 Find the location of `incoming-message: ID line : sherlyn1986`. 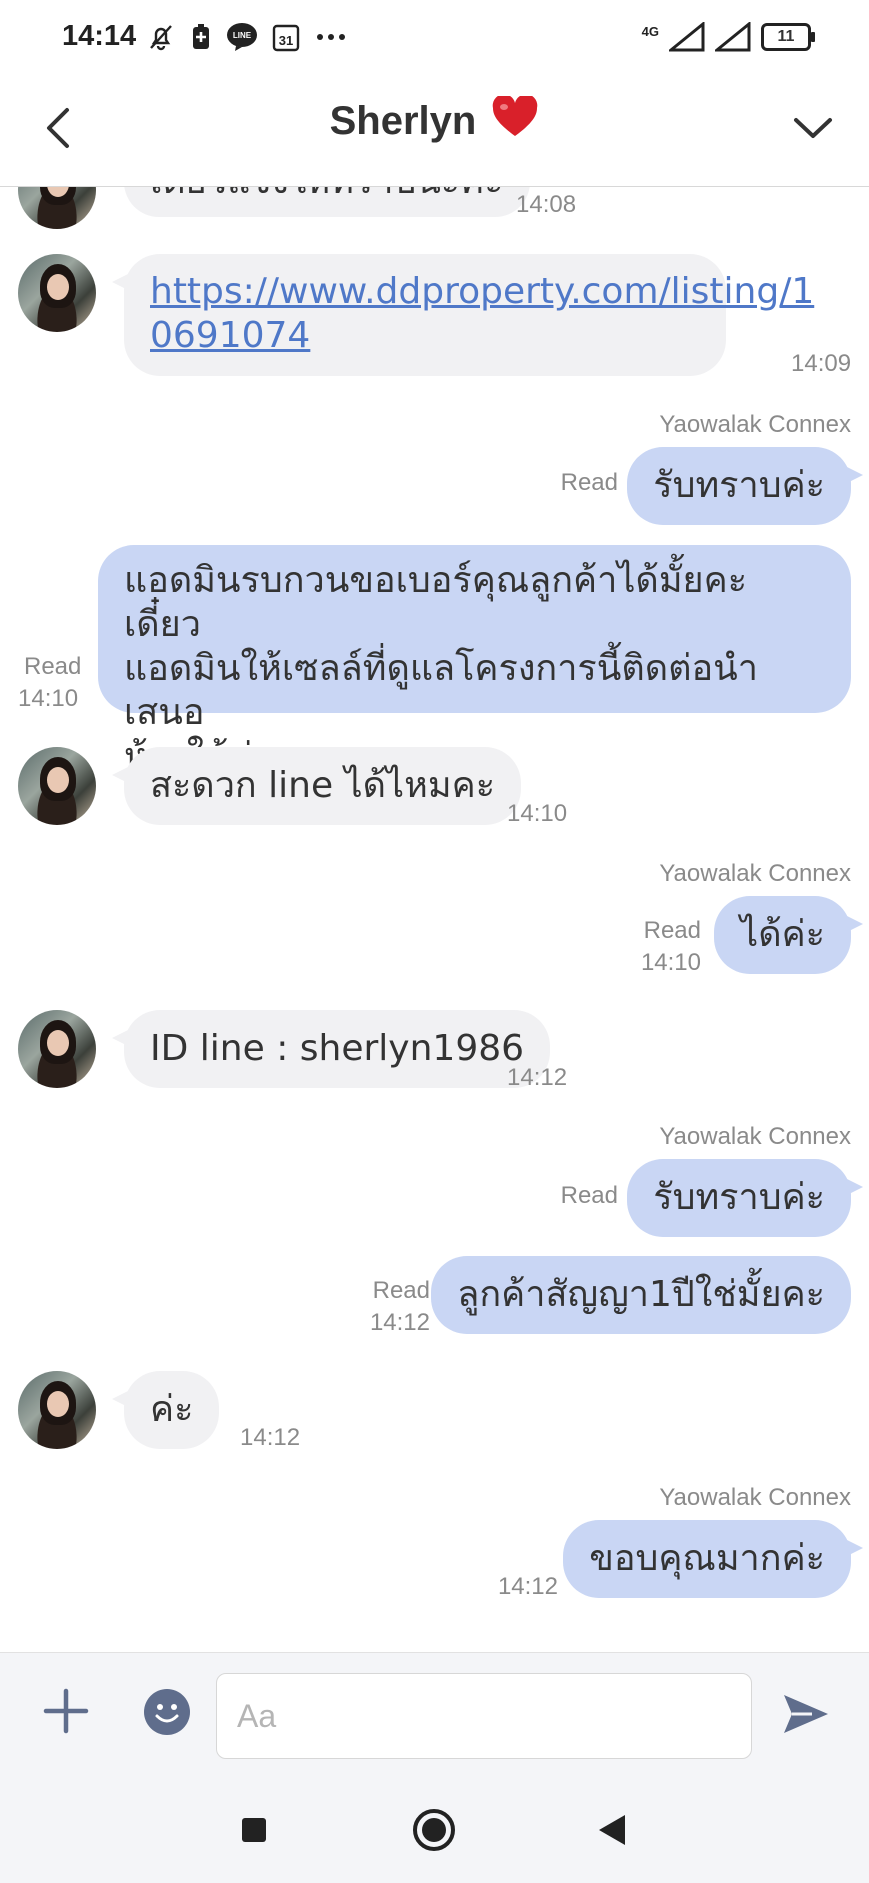

incoming-message: ID line : sherlyn1986 is located at coordinates (331, 1049).